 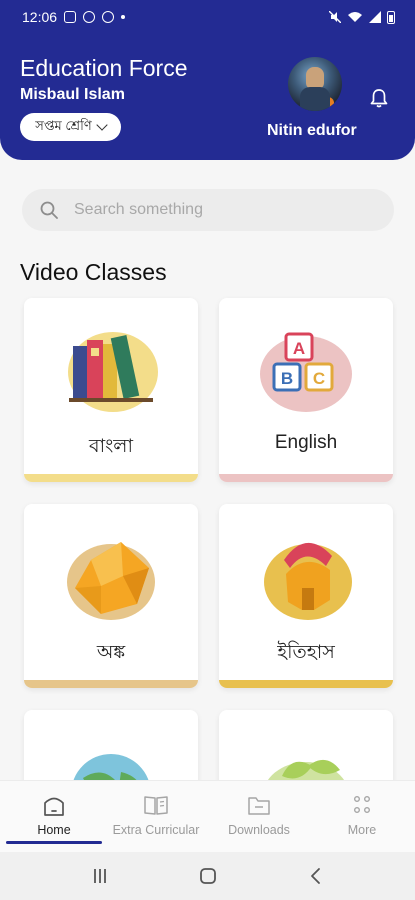 What do you see at coordinates (63, 125) in the screenshot?
I see `class-select-value: সপ্তম শ্রেণি` at bounding box center [63, 125].